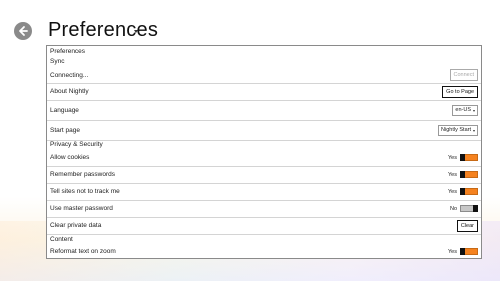 The image size is (500, 281). Describe the element at coordinates (463, 75) in the screenshot. I see `connect-button: Connect` at that location.